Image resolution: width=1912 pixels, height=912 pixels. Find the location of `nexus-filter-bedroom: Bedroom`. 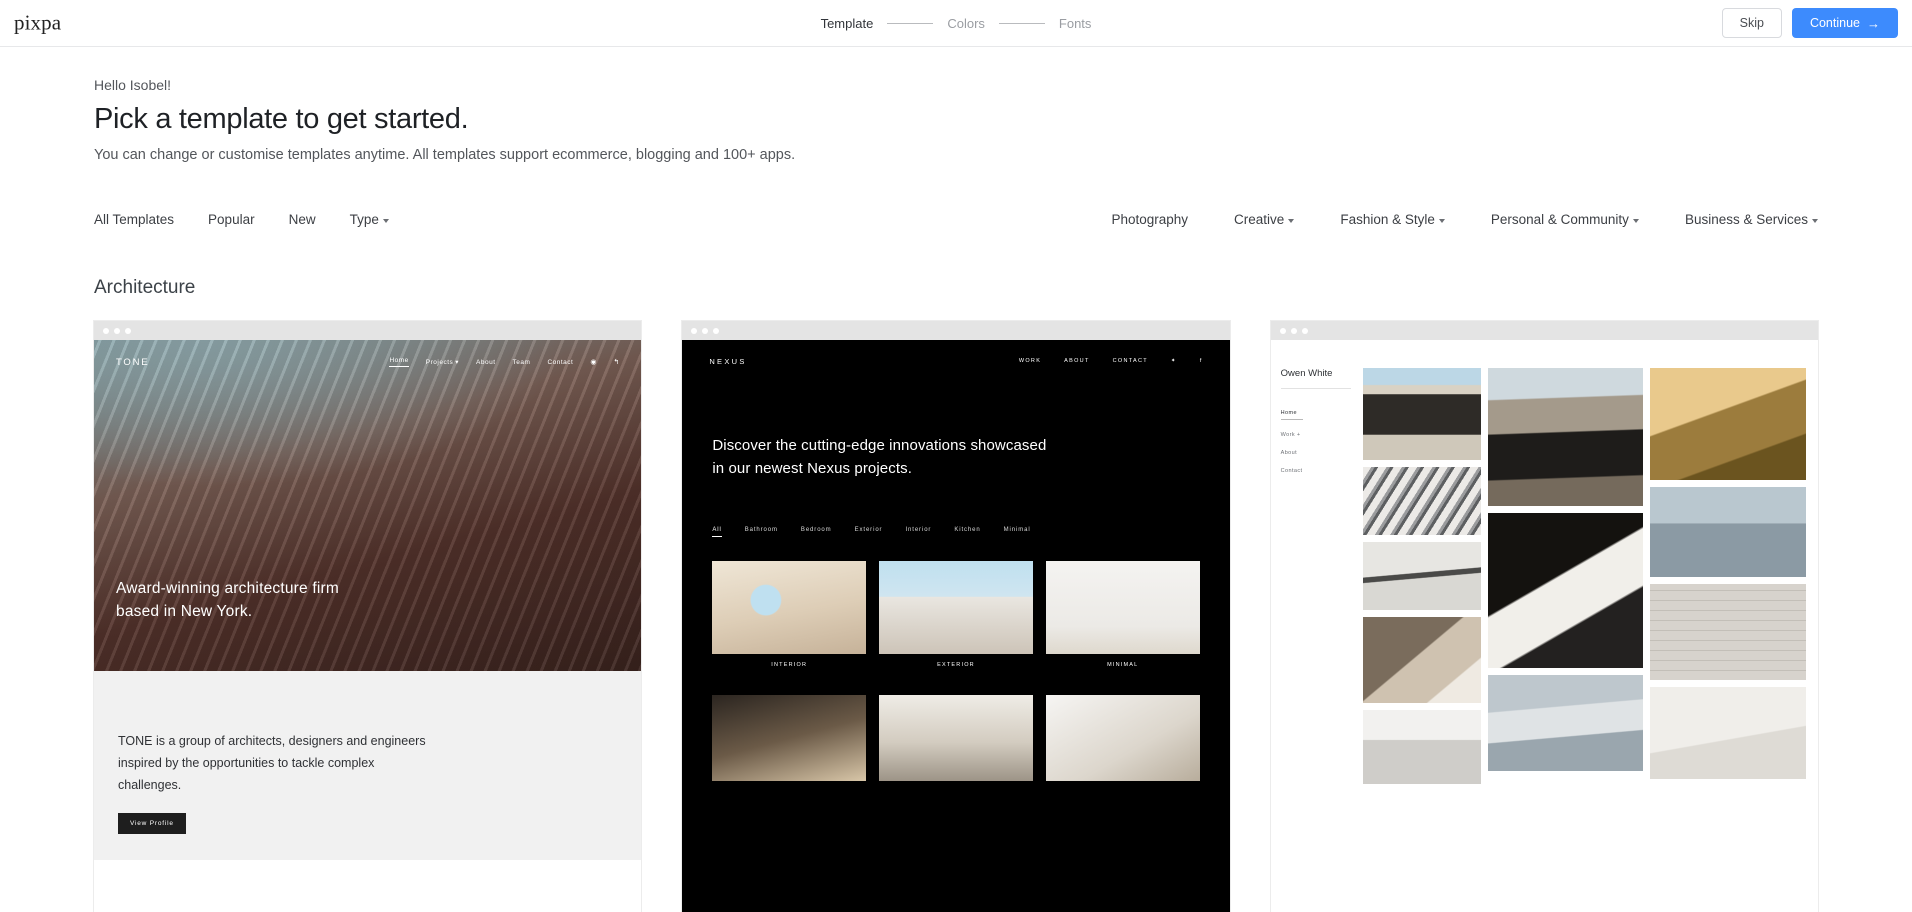

nexus-filter-bedroom: Bedroom is located at coordinates (816, 529).